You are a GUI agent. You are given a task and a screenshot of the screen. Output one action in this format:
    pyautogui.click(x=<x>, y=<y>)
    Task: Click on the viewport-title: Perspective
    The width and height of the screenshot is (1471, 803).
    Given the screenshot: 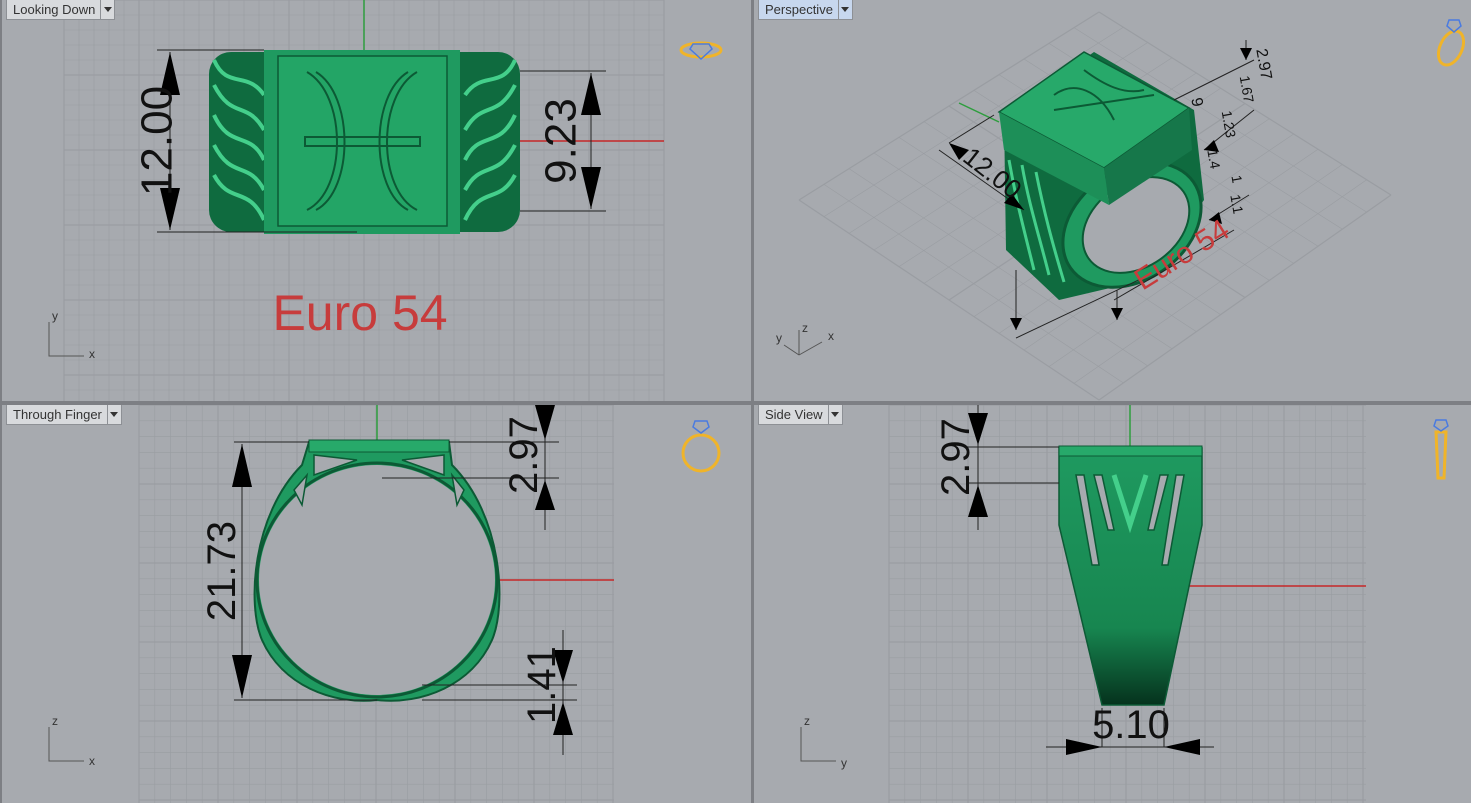 What is the action you would take?
    pyautogui.click(x=799, y=9)
    